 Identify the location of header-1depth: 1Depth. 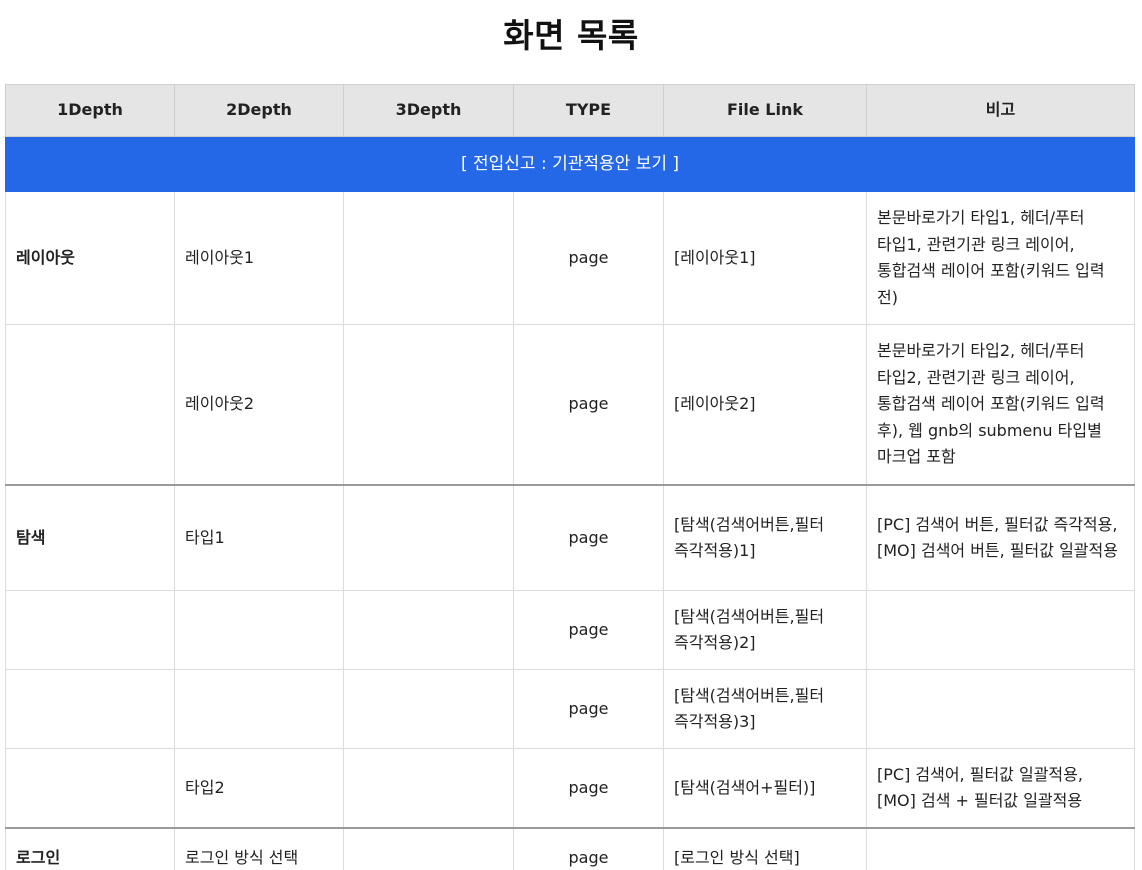
(90, 110).